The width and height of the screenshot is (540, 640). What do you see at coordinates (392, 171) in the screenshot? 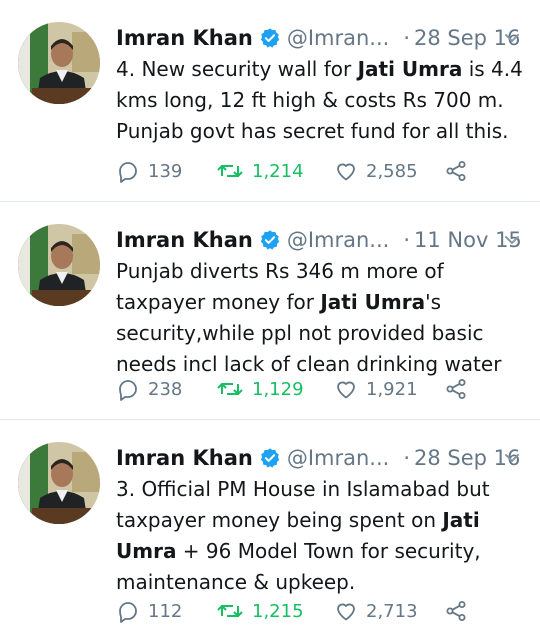
I see `like-count: 2,585` at bounding box center [392, 171].